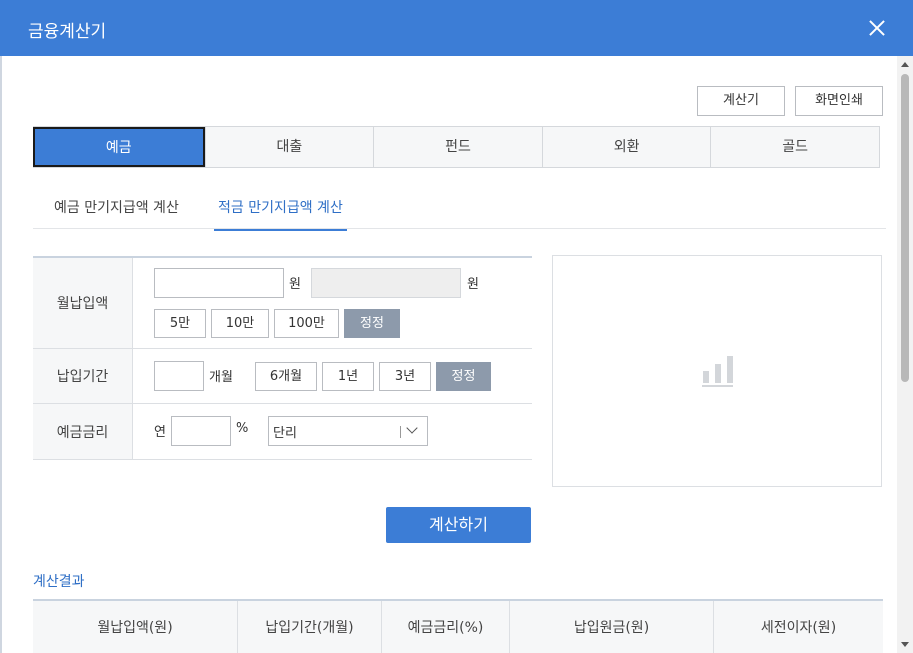 The height and width of the screenshot is (653, 913). What do you see at coordinates (201, 431) in the screenshot?
I see `interest-rate-input` at bounding box center [201, 431].